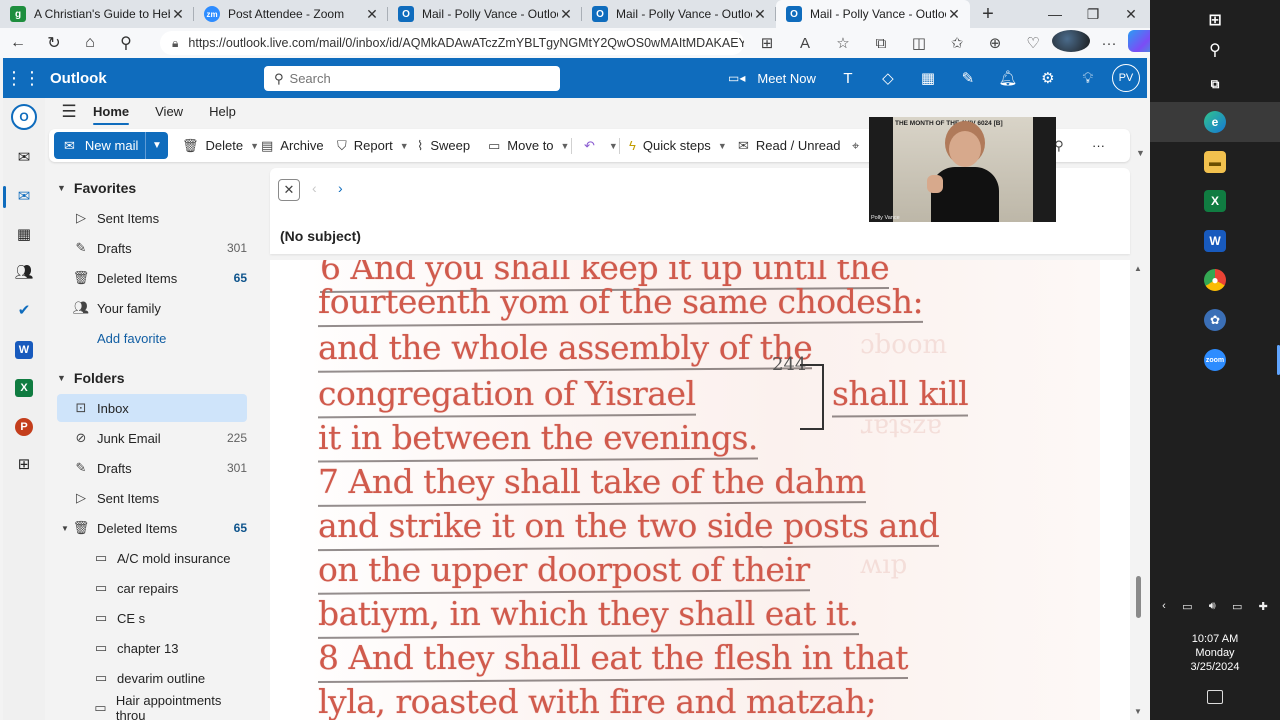 The height and width of the screenshot is (720, 1280). What do you see at coordinates (873, 14) in the screenshot?
I see `browser-tab-active: O Mail - Polly Vance - Outlook ✕` at bounding box center [873, 14].